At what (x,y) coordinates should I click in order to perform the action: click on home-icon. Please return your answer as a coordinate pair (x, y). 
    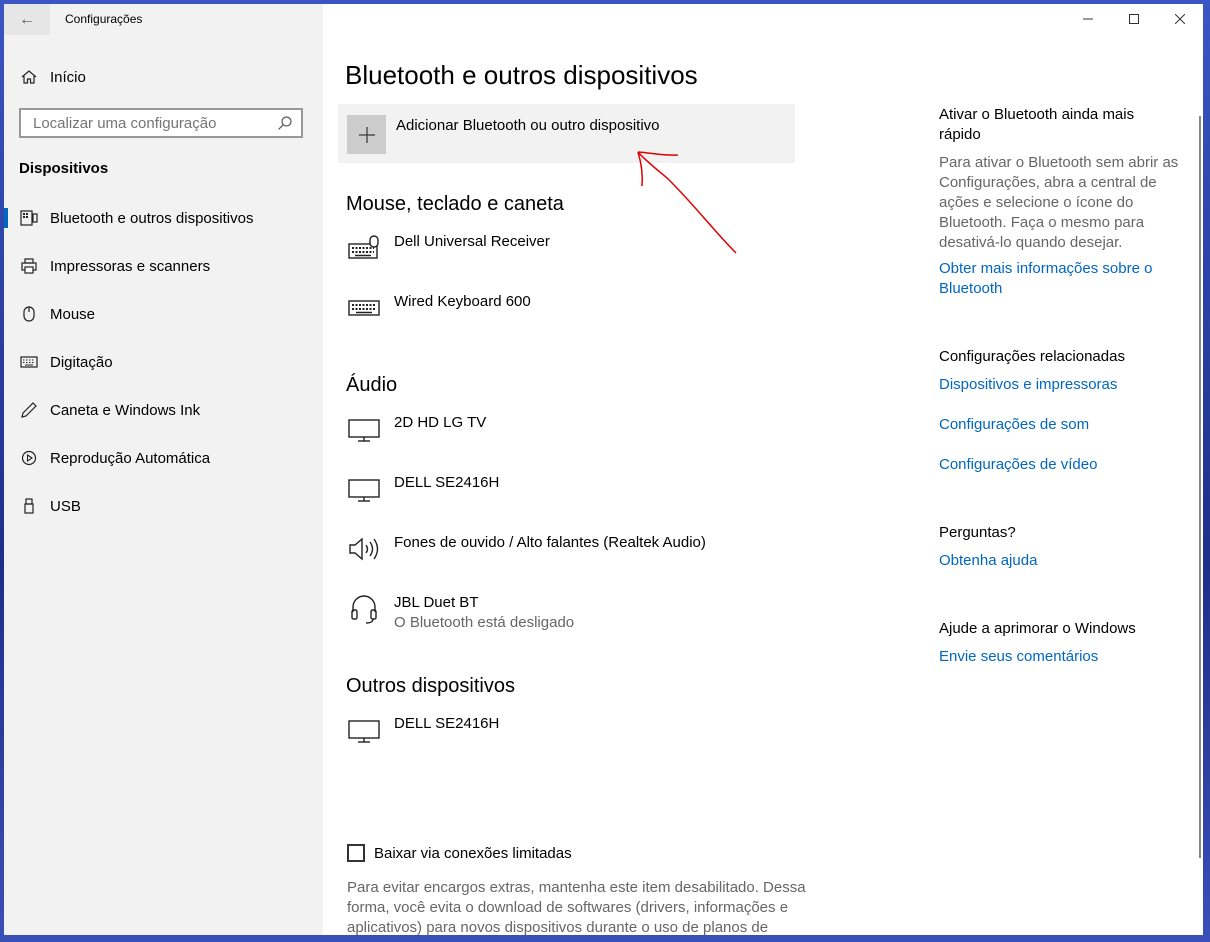
    Looking at the image, I should click on (29, 77).